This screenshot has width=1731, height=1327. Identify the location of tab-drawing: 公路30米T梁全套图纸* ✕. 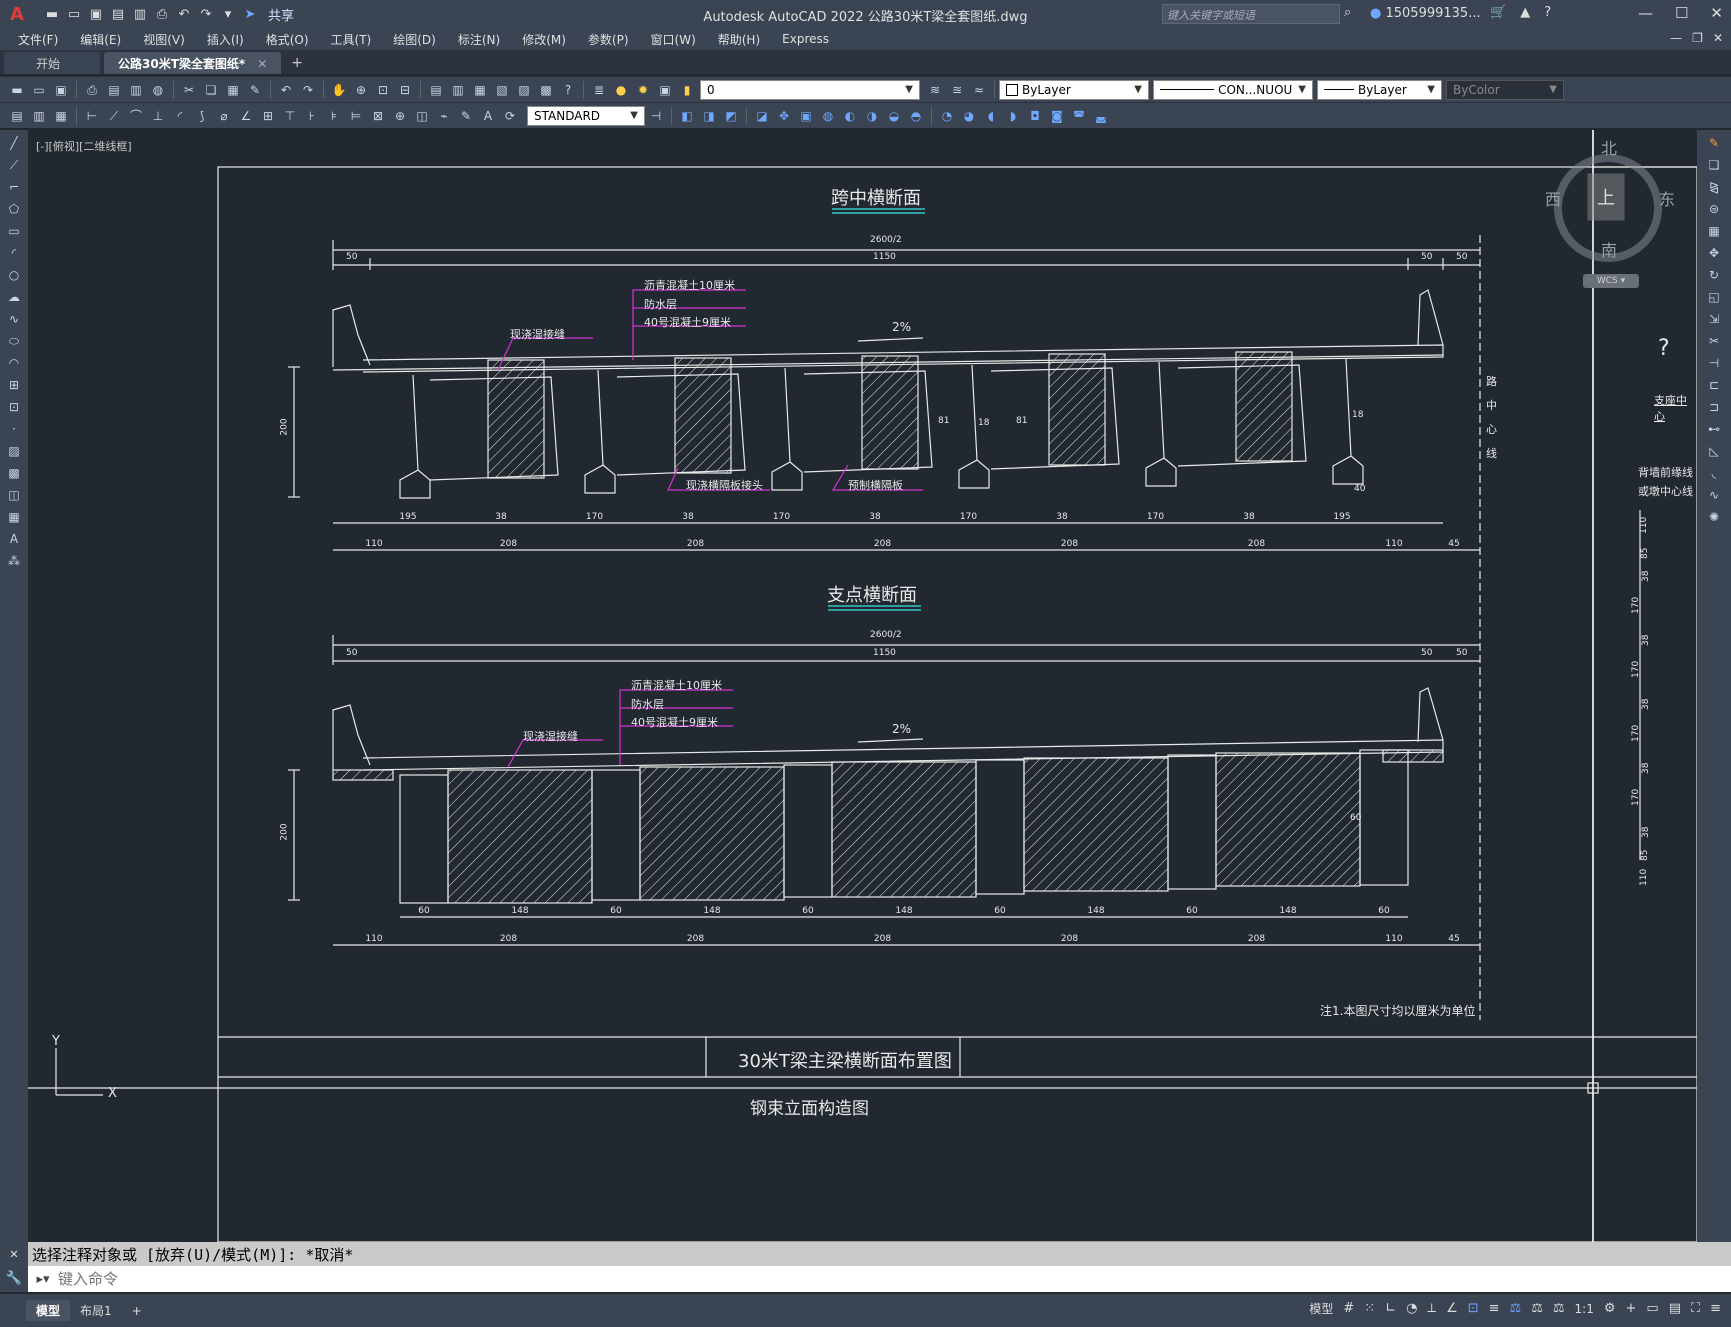
(193, 63).